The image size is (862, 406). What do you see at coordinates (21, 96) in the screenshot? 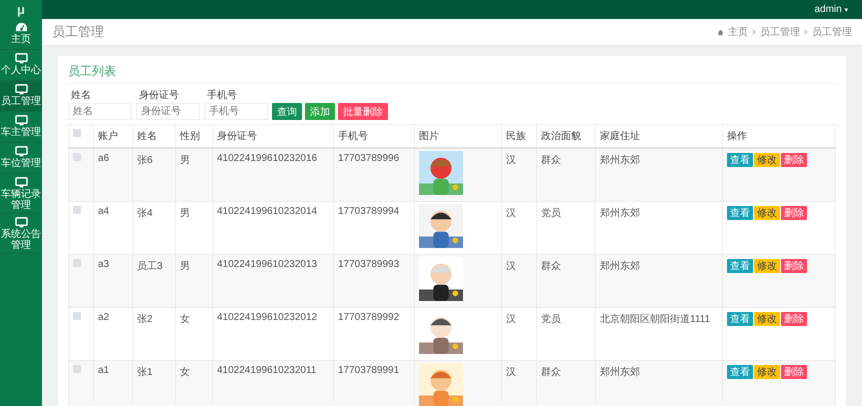
I see `sidebar-item: 员工管理` at bounding box center [21, 96].